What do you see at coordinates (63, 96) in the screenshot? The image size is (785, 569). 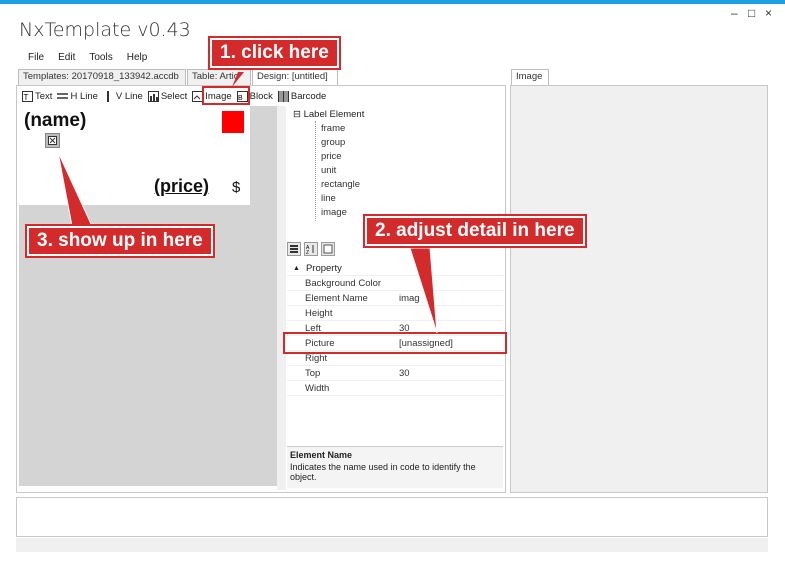 I see `hline-icon` at bounding box center [63, 96].